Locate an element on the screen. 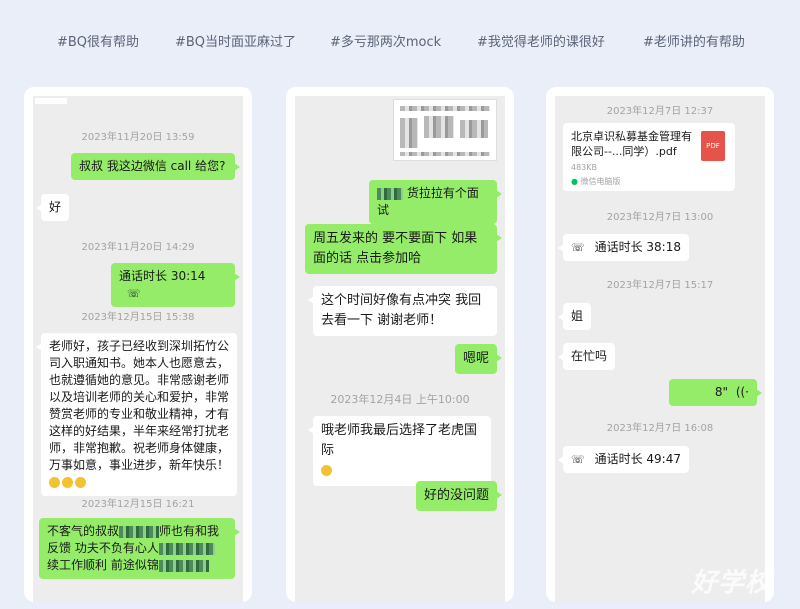  tag-2: #BQ当时面亚麻过了 is located at coordinates (236, 42).